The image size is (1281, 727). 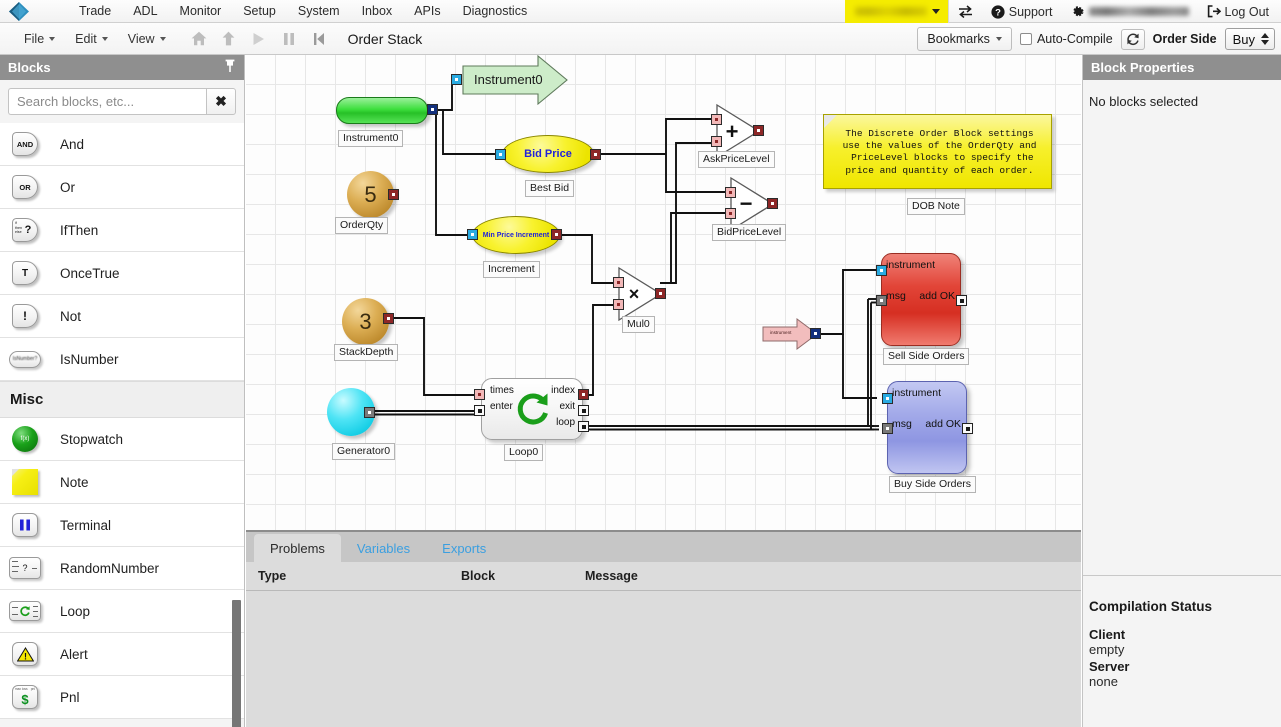 I want to click on menu-apis: APIs, so click(x=427, y=11).